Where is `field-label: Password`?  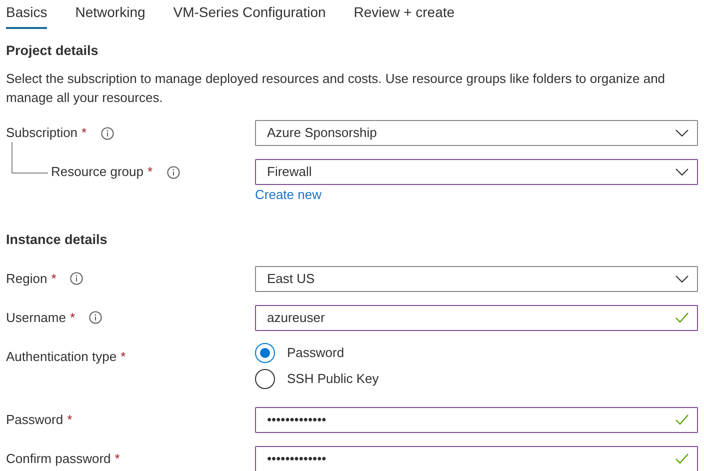
field-label: Password is located at coordinates (35, 419).